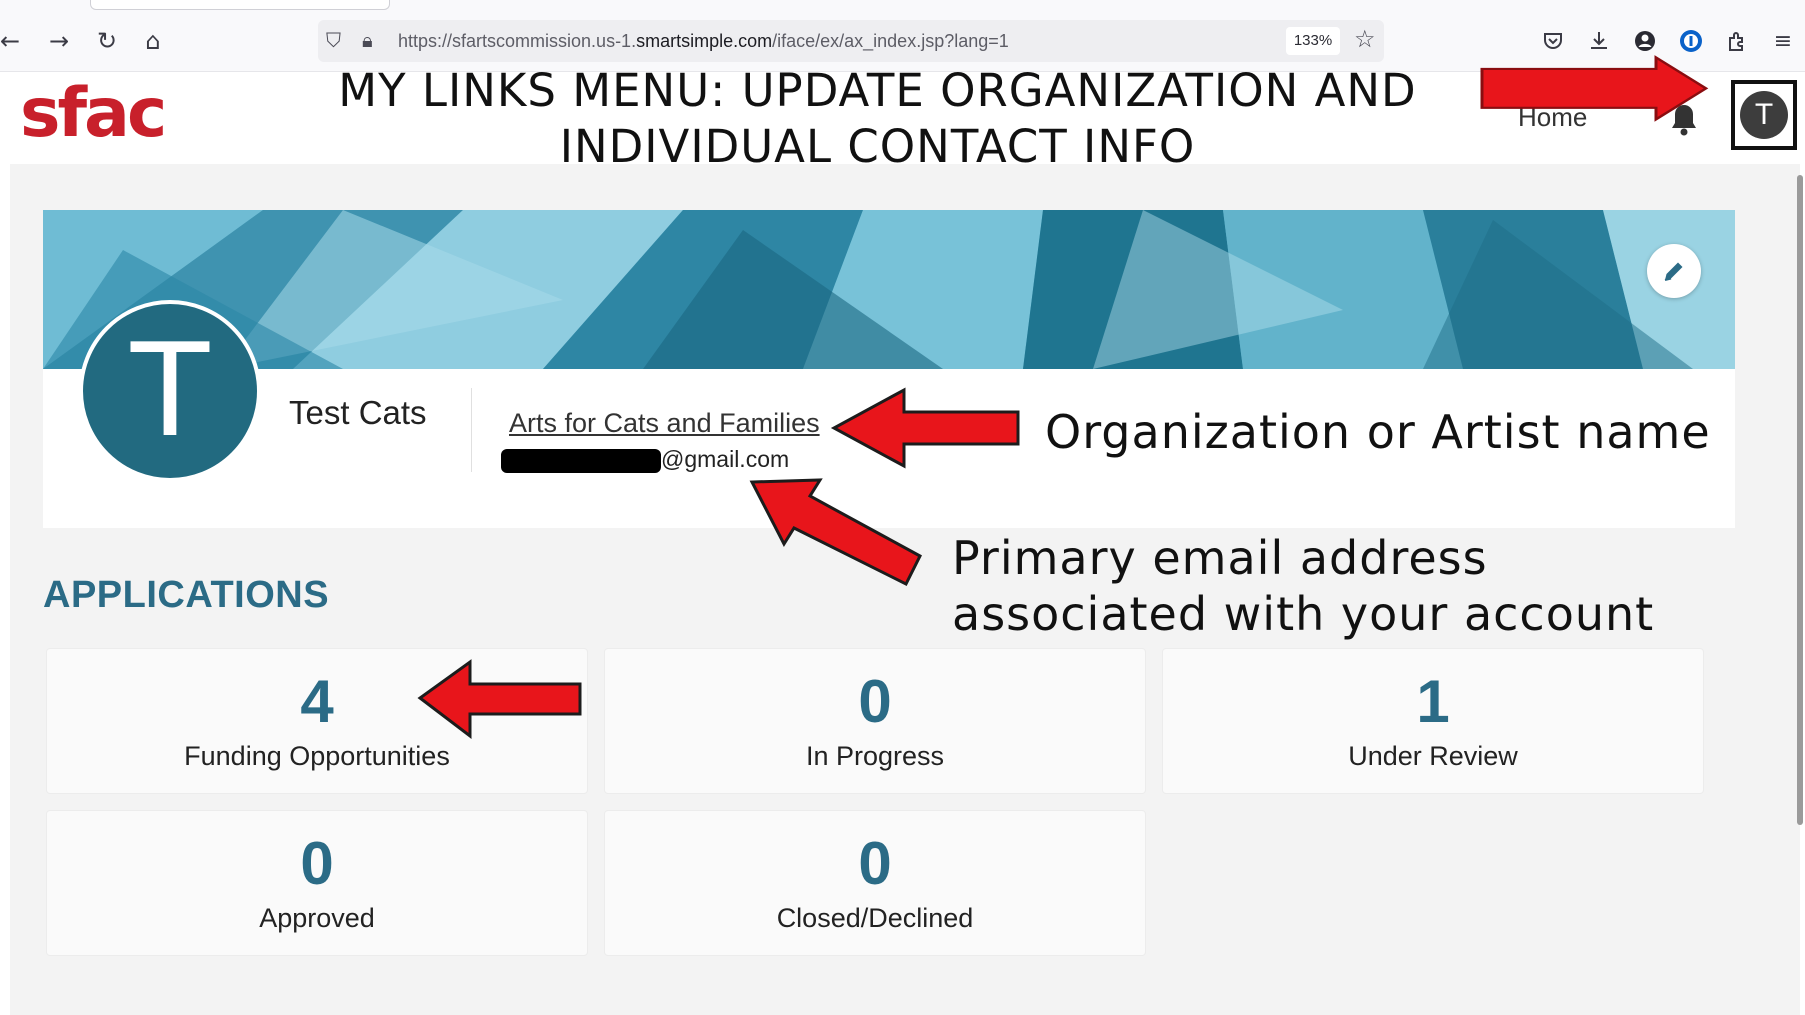 The height and width of the screenshot is (1015, 1805). What do you see at coordinates (1303, 614) in the screenshot?
I see `annotation-email-note-line-2: associated with your account` at bounding box center [1303, 614].